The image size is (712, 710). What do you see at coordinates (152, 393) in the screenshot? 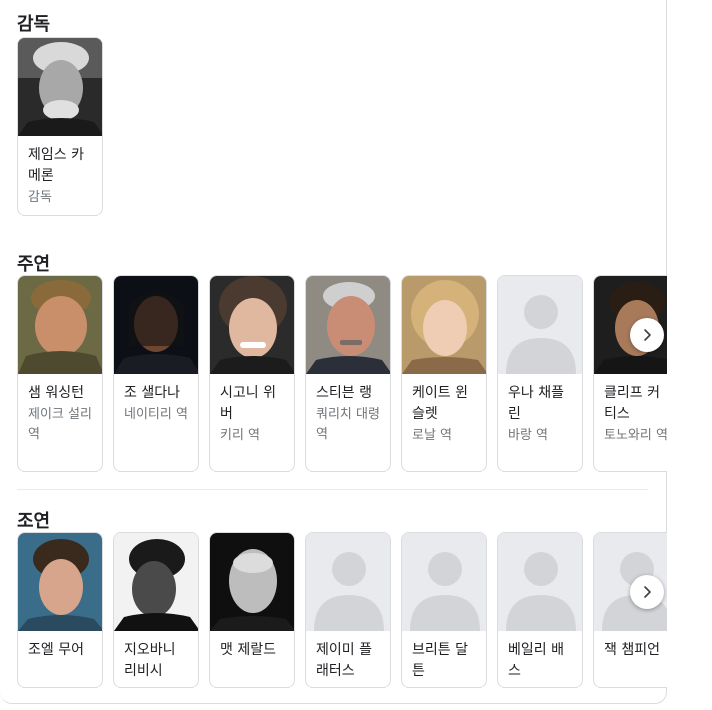
I see `person-name: 조 샐다나` at bounding box center [152, 393].